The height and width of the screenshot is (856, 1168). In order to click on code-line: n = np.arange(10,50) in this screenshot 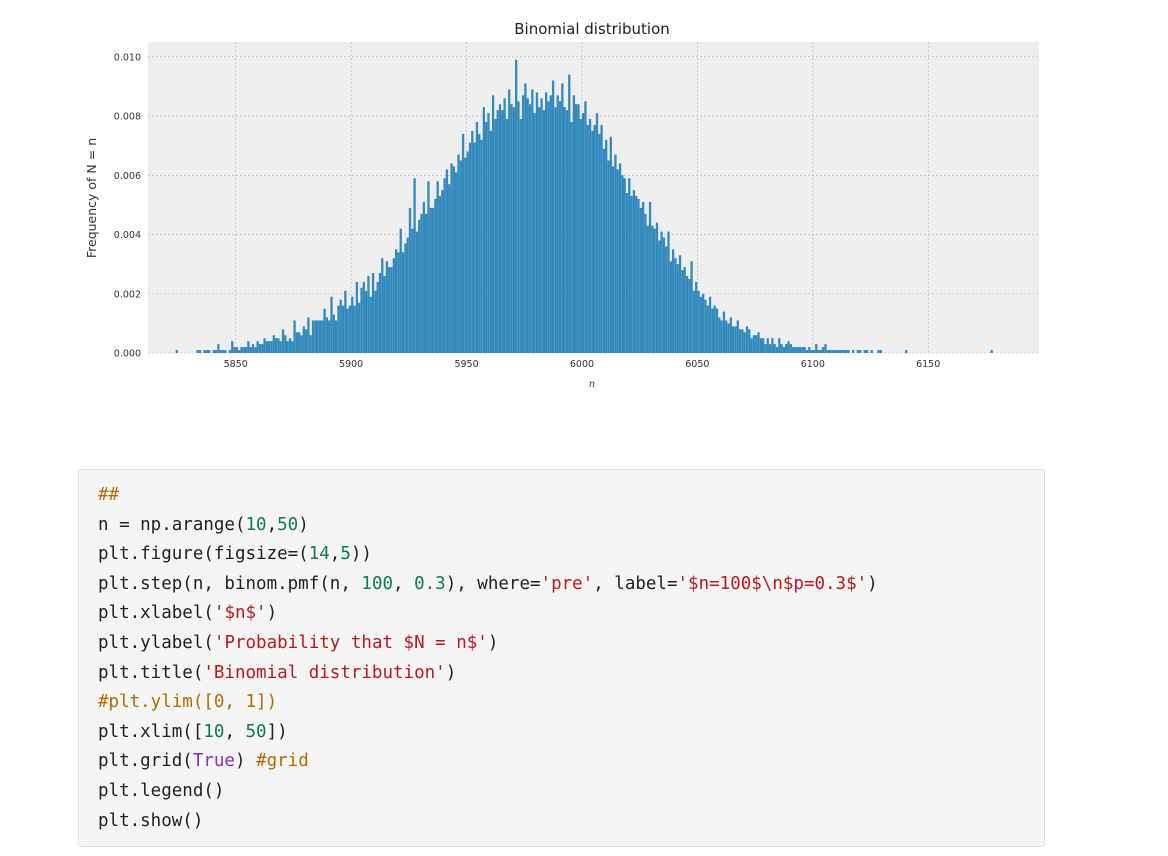, I will do `click(203, 525)`.